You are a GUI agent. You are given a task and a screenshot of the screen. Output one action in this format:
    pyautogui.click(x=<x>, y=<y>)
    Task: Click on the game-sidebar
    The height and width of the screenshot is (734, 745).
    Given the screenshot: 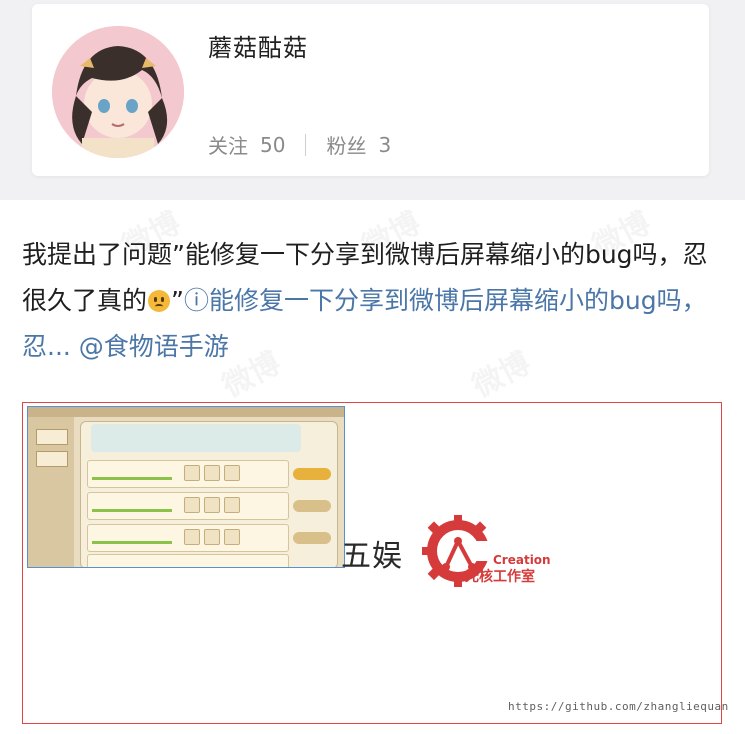 What is the action you would take?
    pyautogui.click(x=51, y=492)
    